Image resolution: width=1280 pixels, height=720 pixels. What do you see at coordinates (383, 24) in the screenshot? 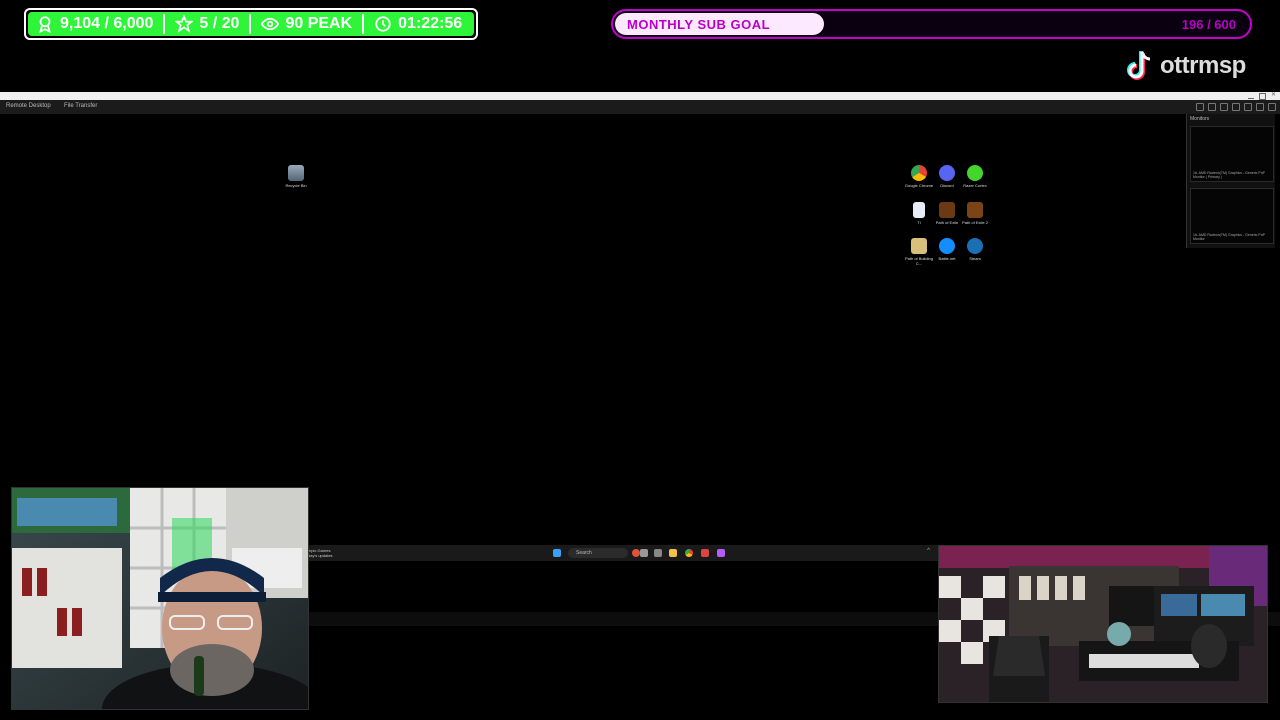
I see `clock-icon` at bounding box center [383, 24].